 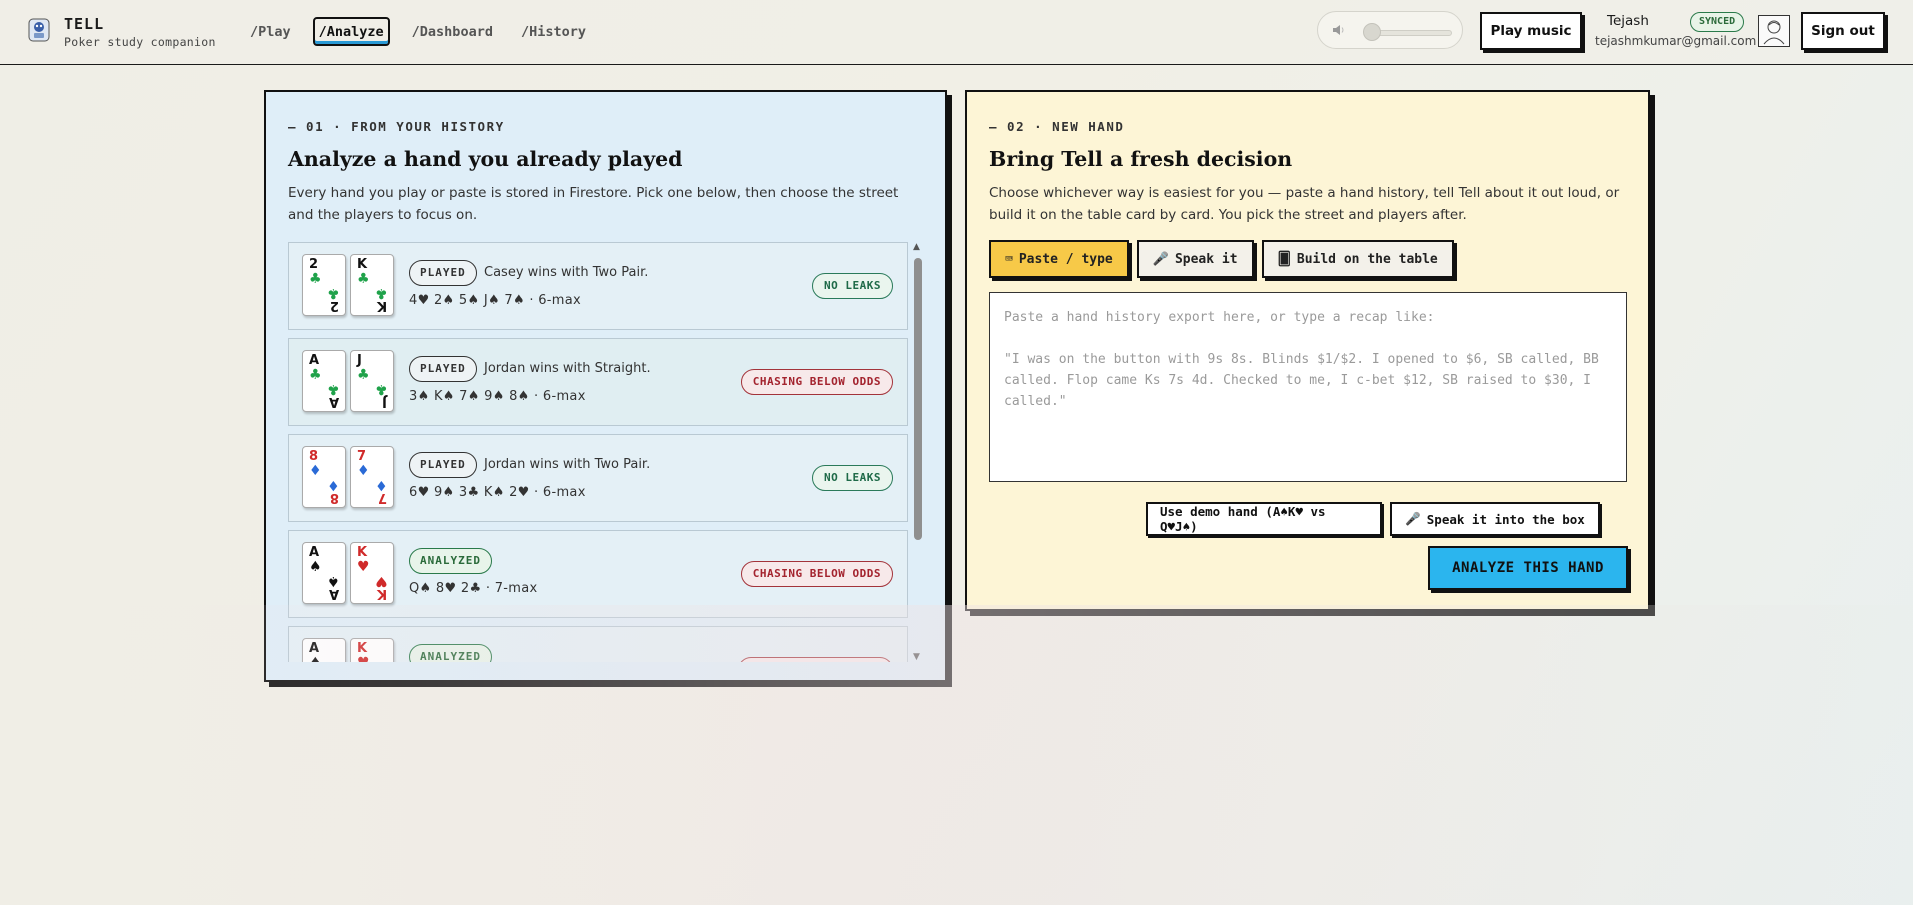 What do you see at coordinates (1628, 21) in the screenshot?
I see `user-name: Tejash` at bounding box center [1628, 21].